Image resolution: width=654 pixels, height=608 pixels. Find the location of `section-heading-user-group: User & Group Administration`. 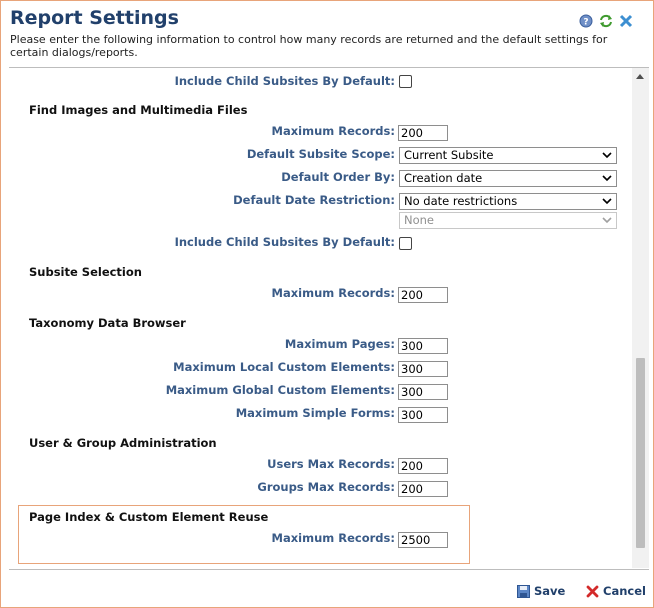

section-heading-user-group: User & Group Administration is located at coordinates (123, 443).